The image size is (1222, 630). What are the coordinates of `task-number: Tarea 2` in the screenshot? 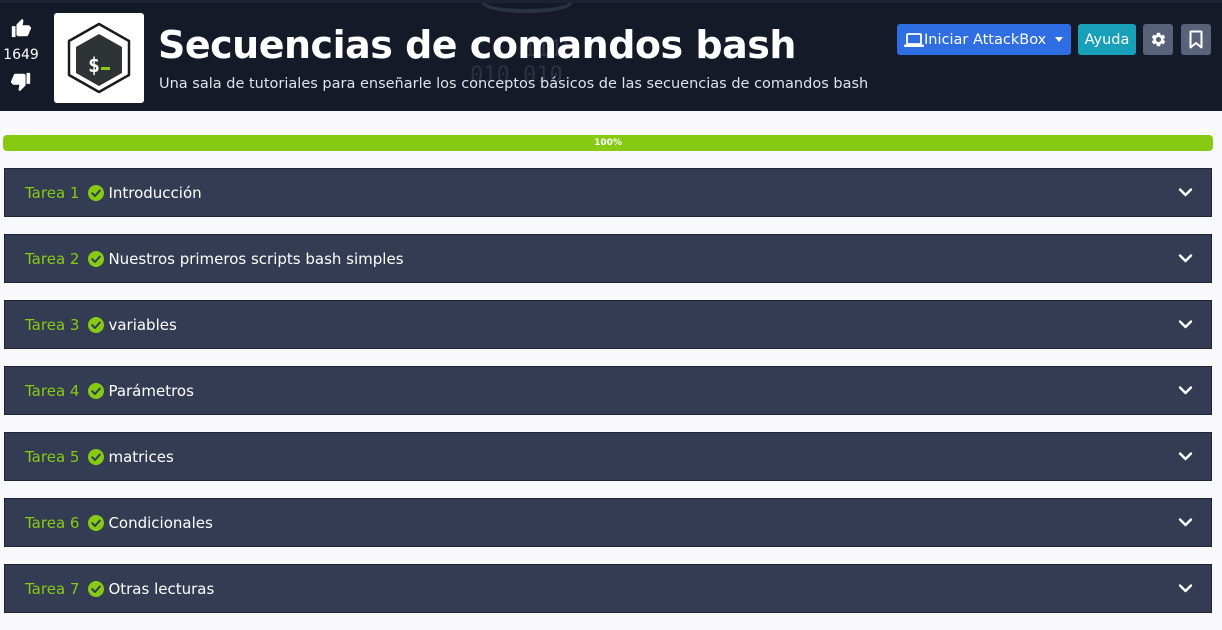 It's located at (52, 258).